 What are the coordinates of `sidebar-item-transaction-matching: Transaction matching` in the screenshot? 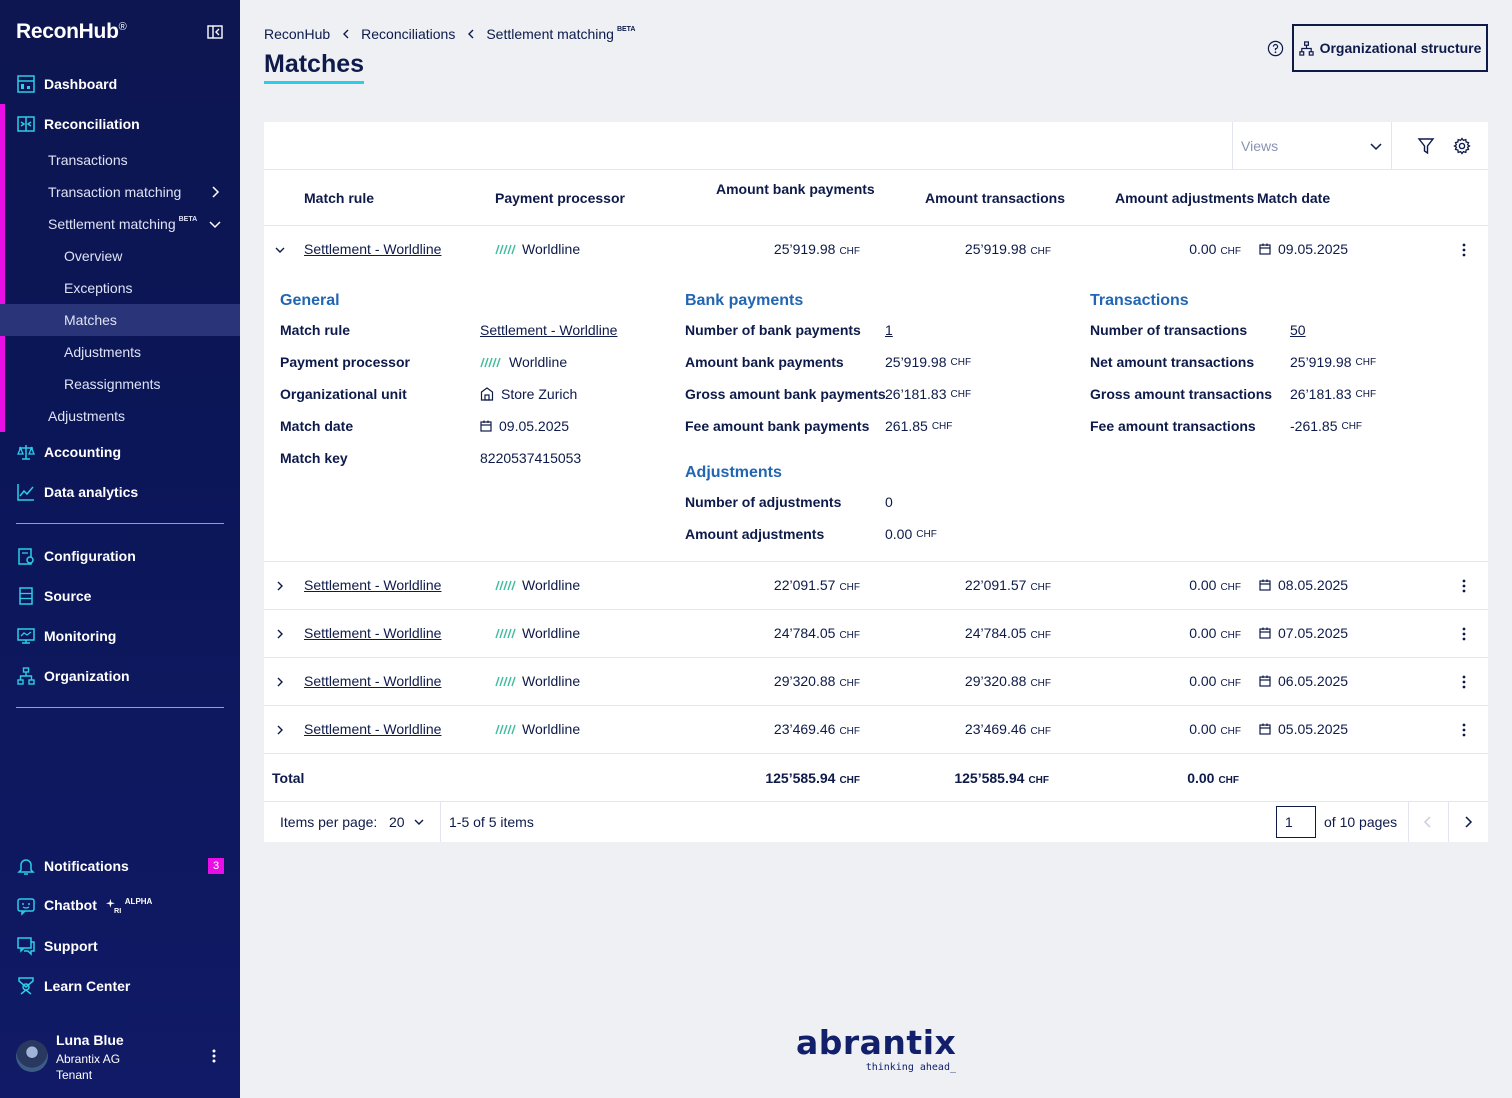 It's located at (120, 192).